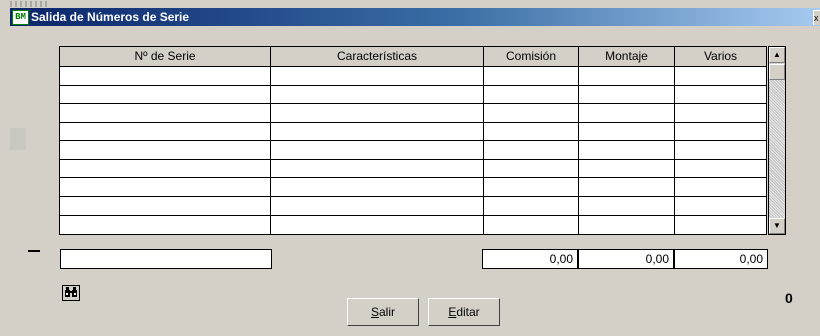 The image size is (820, 336). I want to click on varios-total-field: 0,00, so click(721, 259).